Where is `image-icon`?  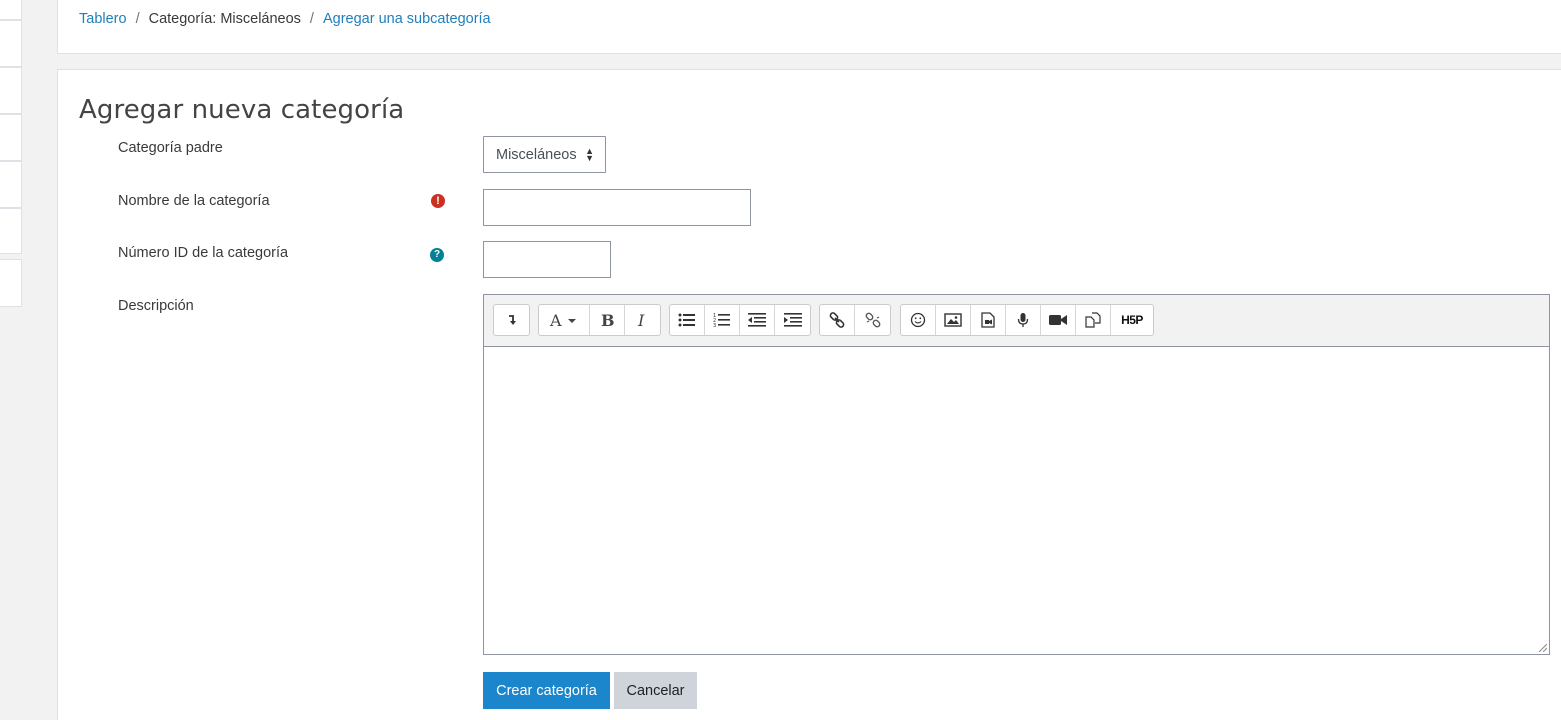
image-icon is located at coordinates (953, 320).